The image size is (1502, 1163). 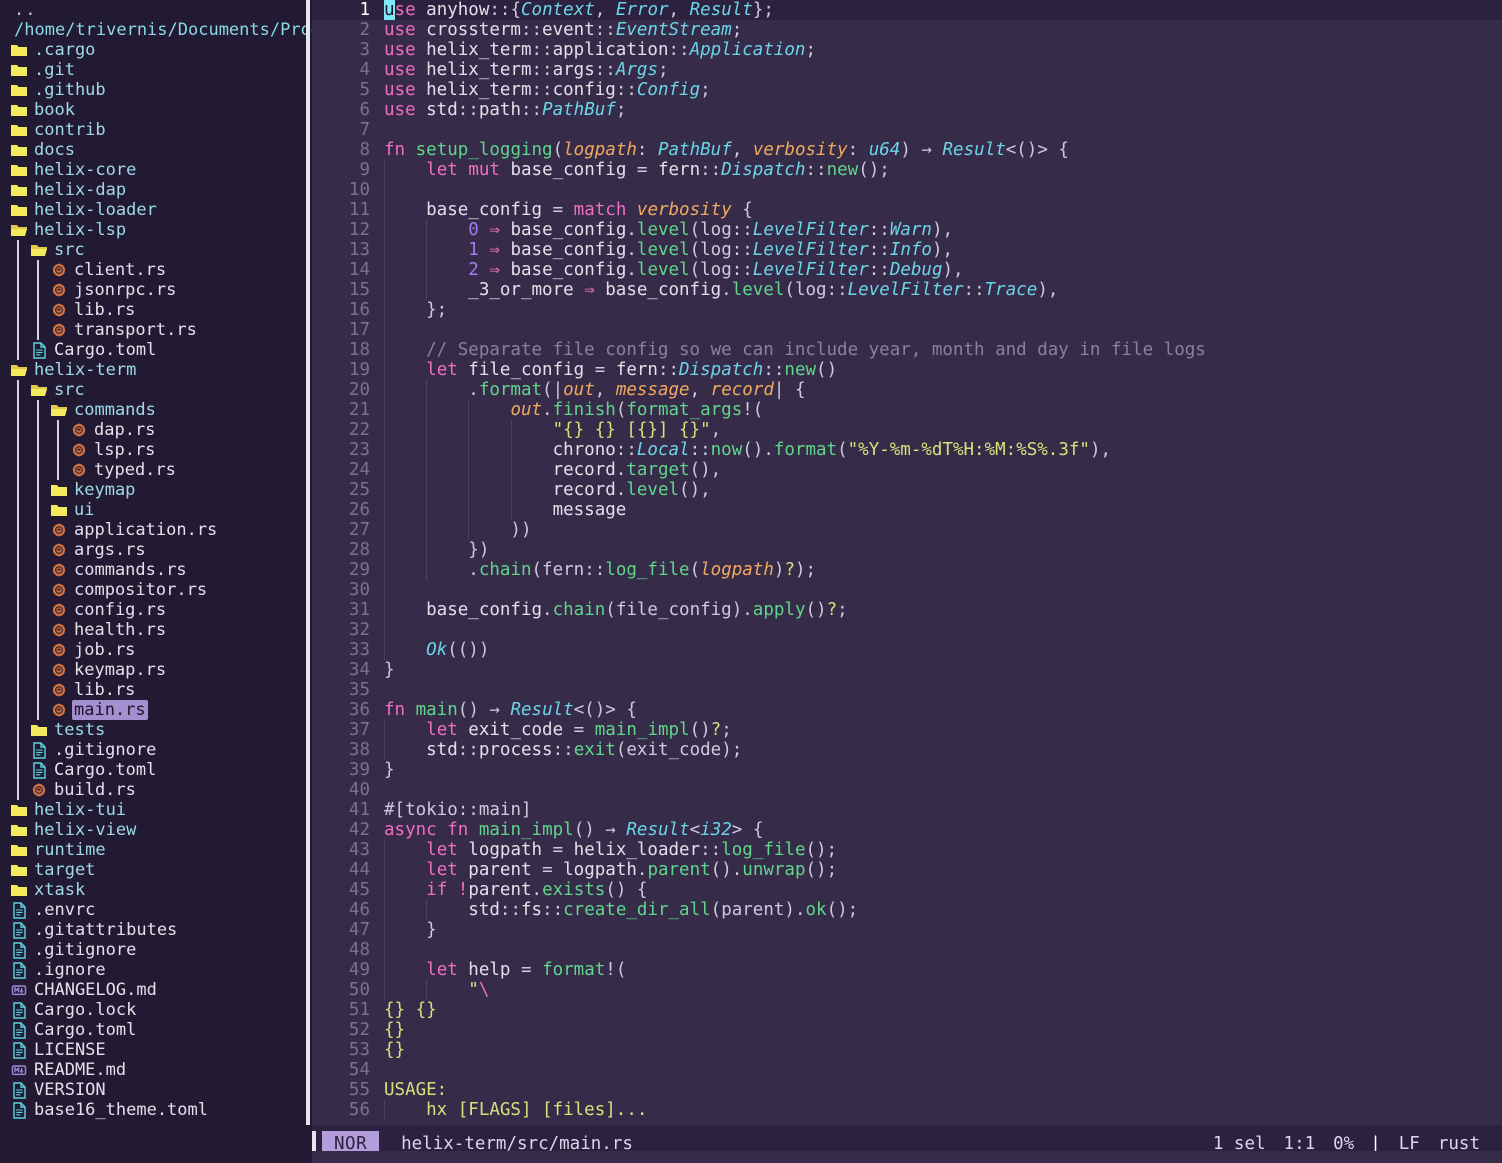 I want to click on file-tree-item: helix-tui, so click(x=156, y=810).